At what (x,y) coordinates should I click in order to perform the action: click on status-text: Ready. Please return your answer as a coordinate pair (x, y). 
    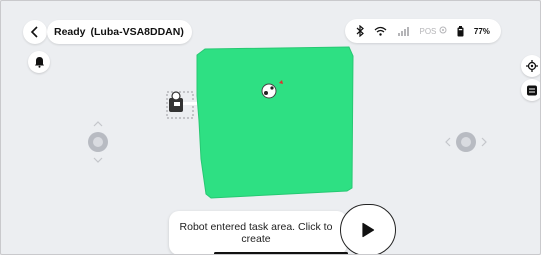
    Looking at the image, I should click on (70, 32).